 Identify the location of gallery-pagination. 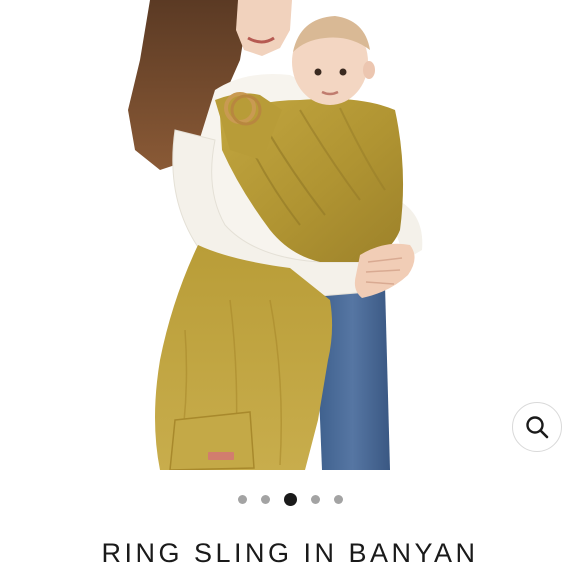
(290, 499).